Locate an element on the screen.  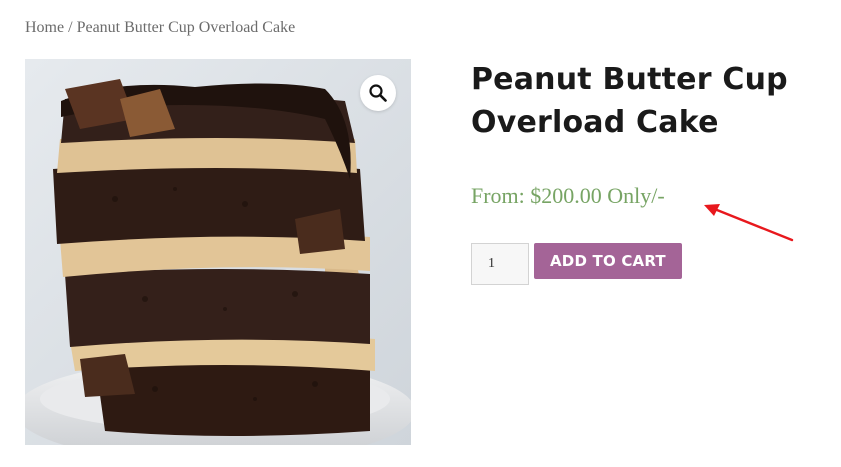
add-to-cart-button: ADD TO CART is located at coordinates (608, 261).